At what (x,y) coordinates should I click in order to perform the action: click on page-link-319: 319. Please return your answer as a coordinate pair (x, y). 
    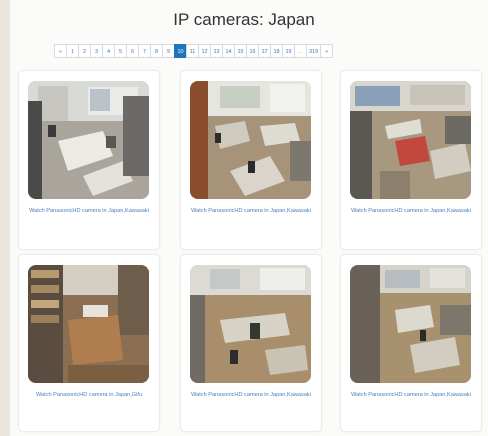
    Looking at the image, I should click on (314, 51).